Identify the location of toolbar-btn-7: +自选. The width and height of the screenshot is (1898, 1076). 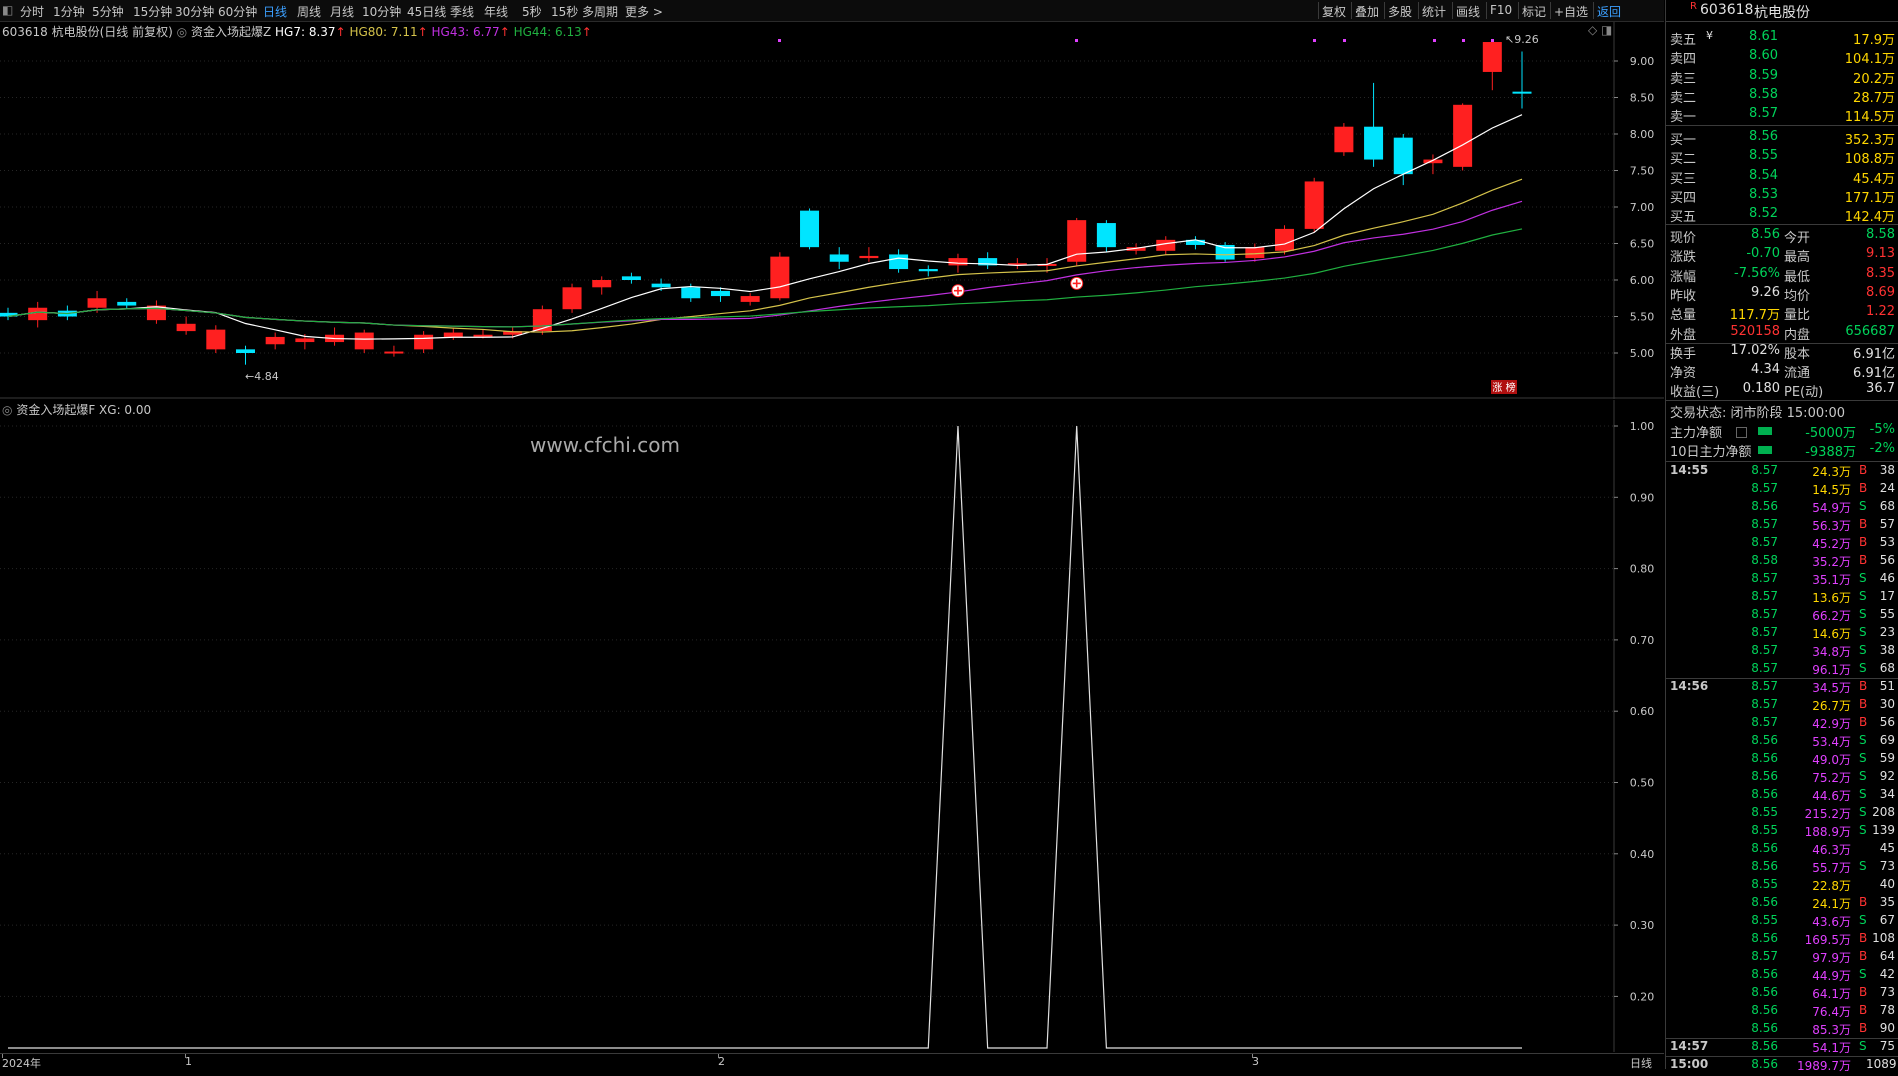
(1571, 11).